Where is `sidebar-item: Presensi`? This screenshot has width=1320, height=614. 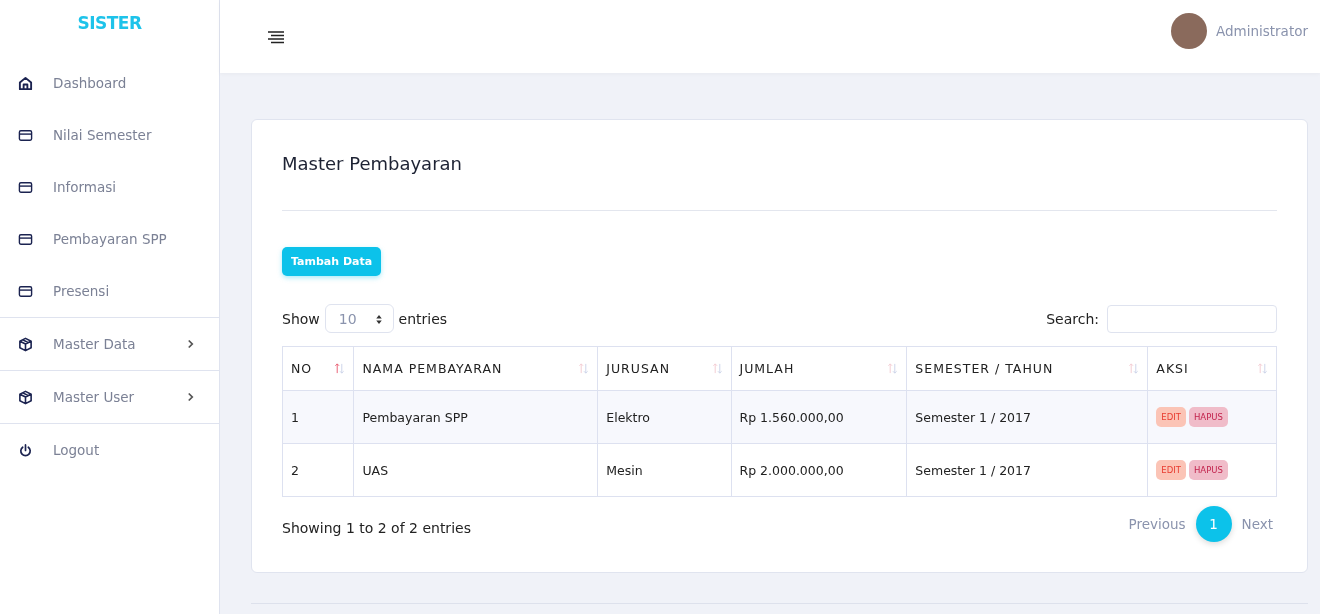 sidebar-item: Presensi is located at coordinates (109, 291).